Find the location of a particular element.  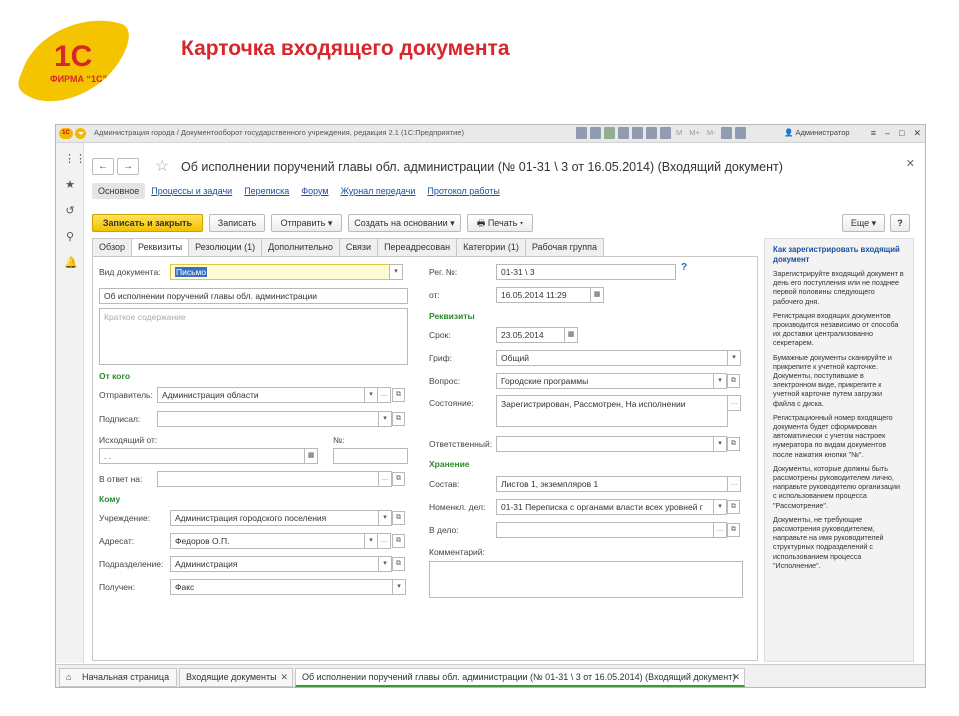

case-field is located at coordinates (605, 530).